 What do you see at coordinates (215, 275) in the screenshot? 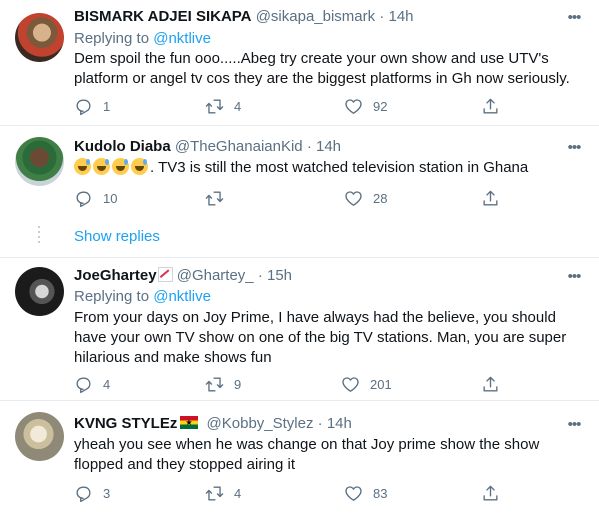
I see `user-handle: @Ghartey_` at bounding box center [215, 275].